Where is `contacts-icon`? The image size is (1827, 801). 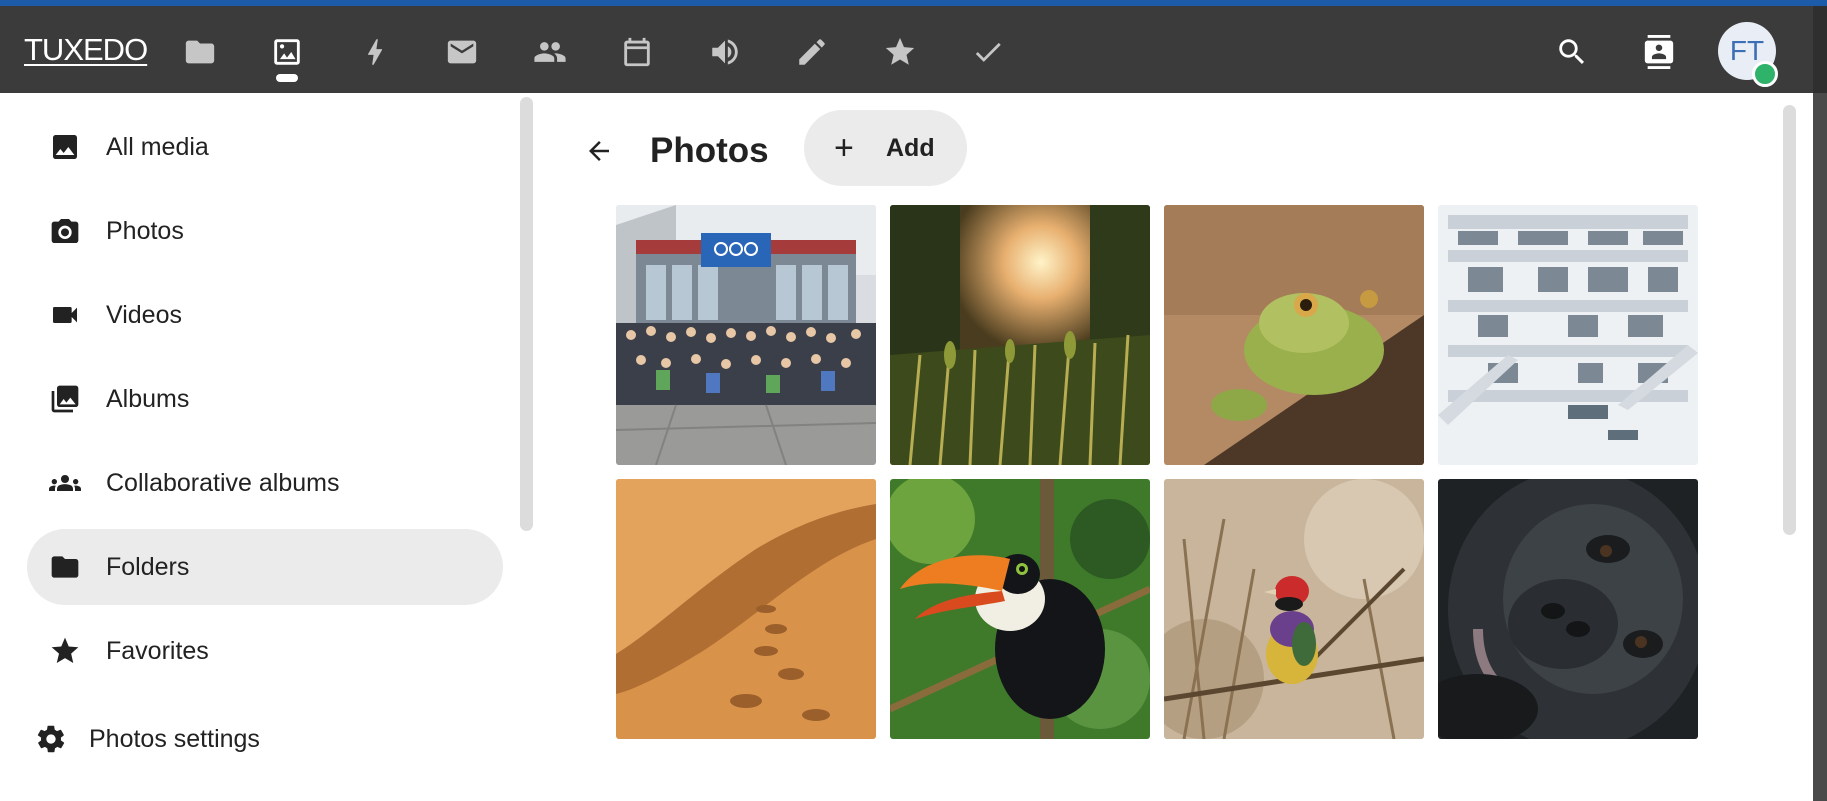
contacts-icon is located at coordinates (550, 52).